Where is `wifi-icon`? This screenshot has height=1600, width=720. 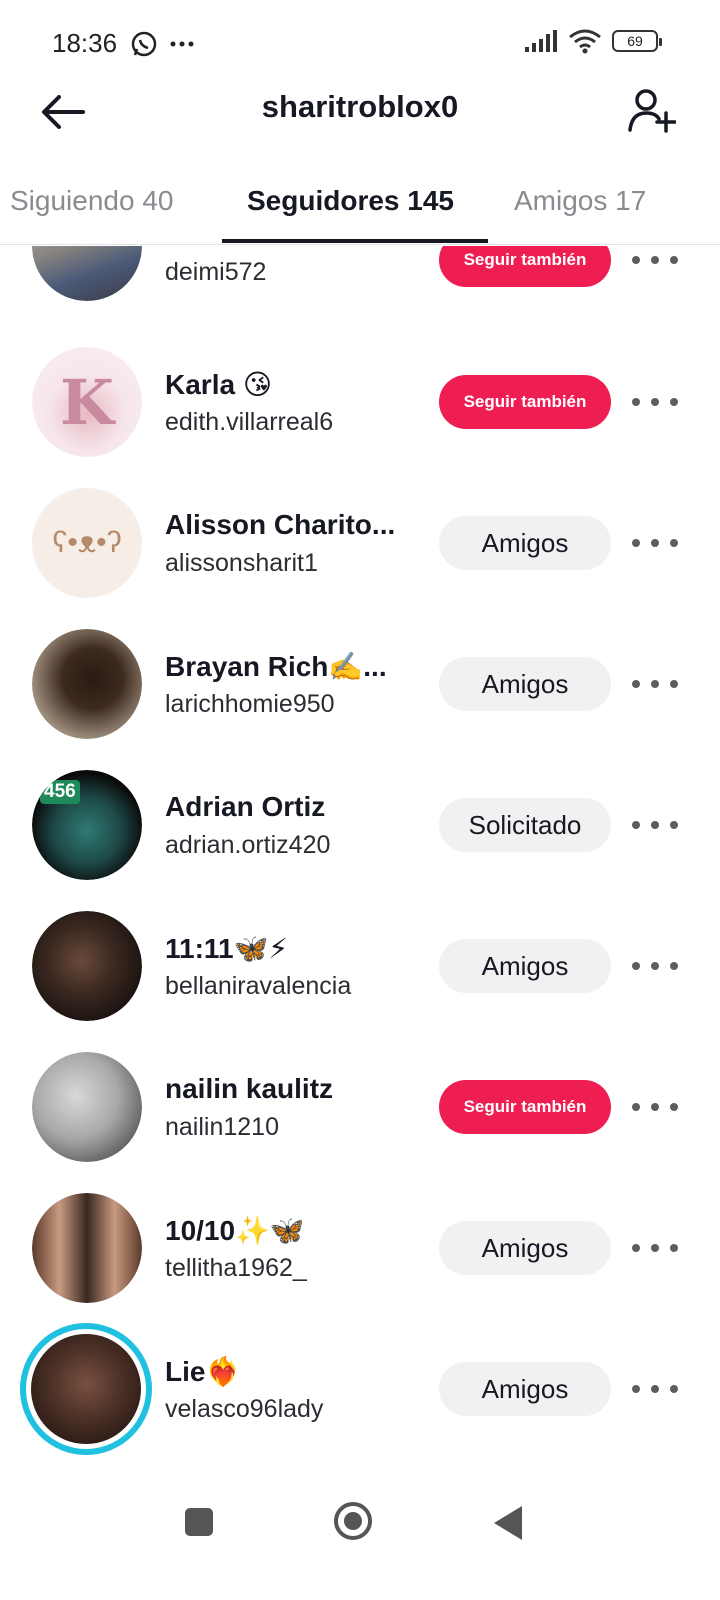 wifi-icon is located at coordinates (585, 41).